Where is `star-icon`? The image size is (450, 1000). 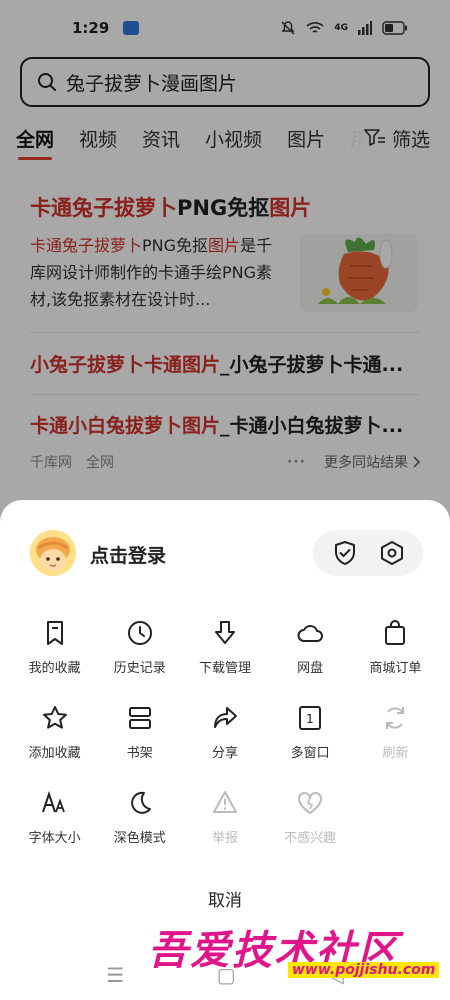 star-icon is located at coordinates (54, 717).